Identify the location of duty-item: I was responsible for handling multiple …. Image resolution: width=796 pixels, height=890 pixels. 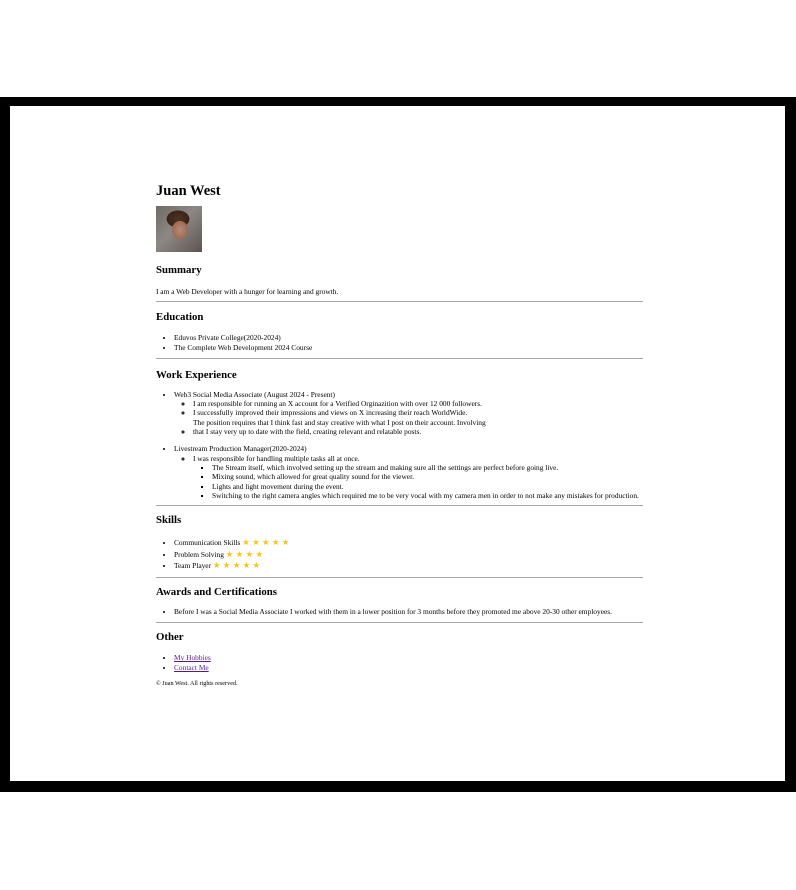
(418, 477).